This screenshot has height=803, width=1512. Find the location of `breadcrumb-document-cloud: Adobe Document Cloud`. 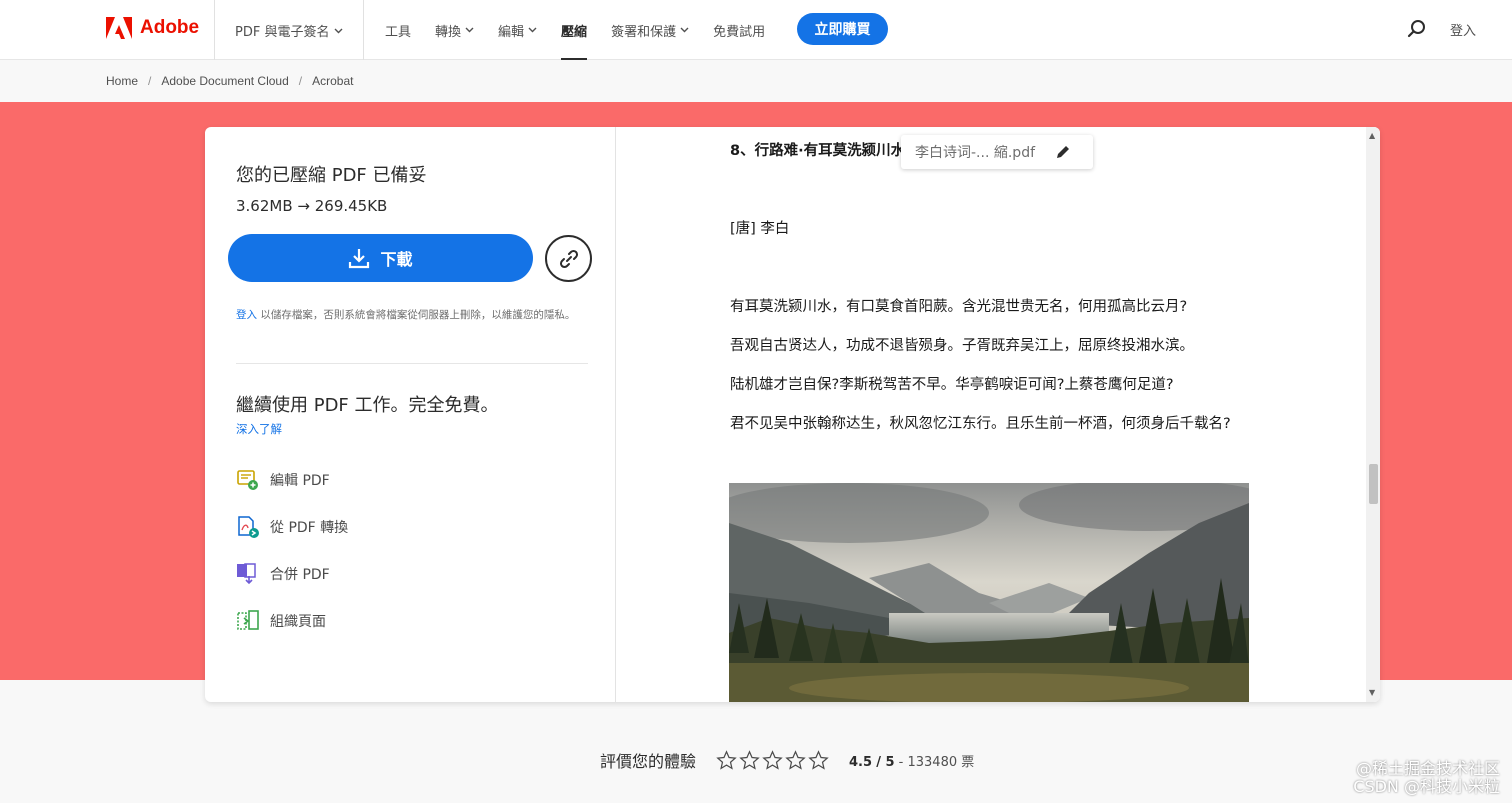

breadcrumb-document-cloud: Adobe Document Cloud is located at coordinates (224, 81).